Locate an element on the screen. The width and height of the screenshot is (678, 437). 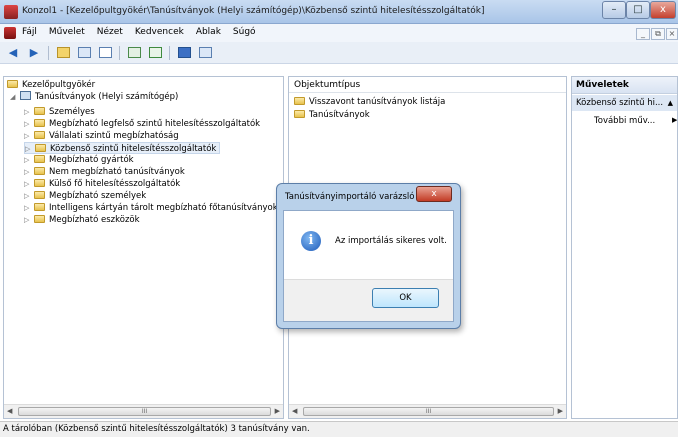
tree-item-enterprise-trust: ▷ Vállalati szintű megbízhatóság is located at coordinates (101, 136).